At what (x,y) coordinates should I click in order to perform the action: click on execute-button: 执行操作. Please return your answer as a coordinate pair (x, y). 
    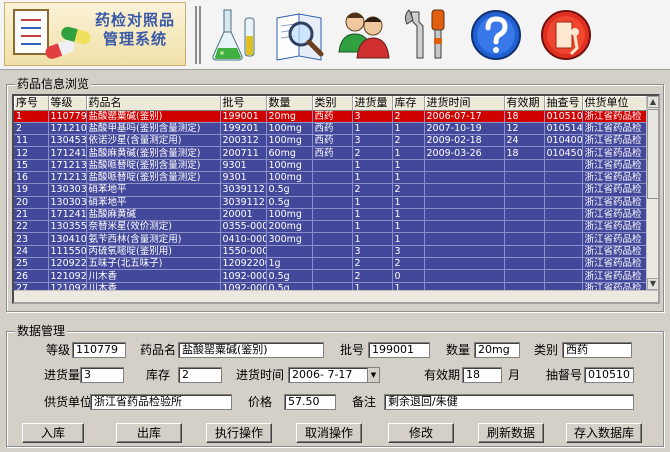
    Looking at the image, I should click on (239, 433).